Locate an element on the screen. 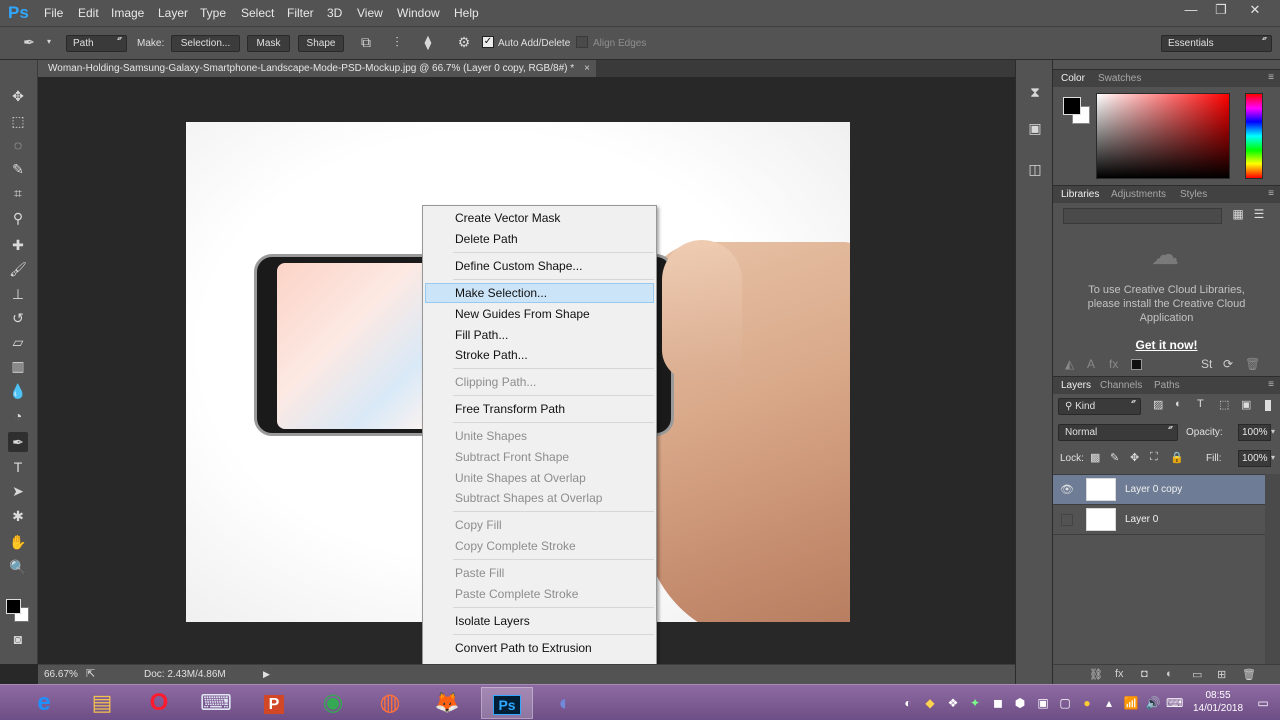 The image size is (1280, 720). adjustment-panel-icon: ◫ is located at coordinates (1035, 169).